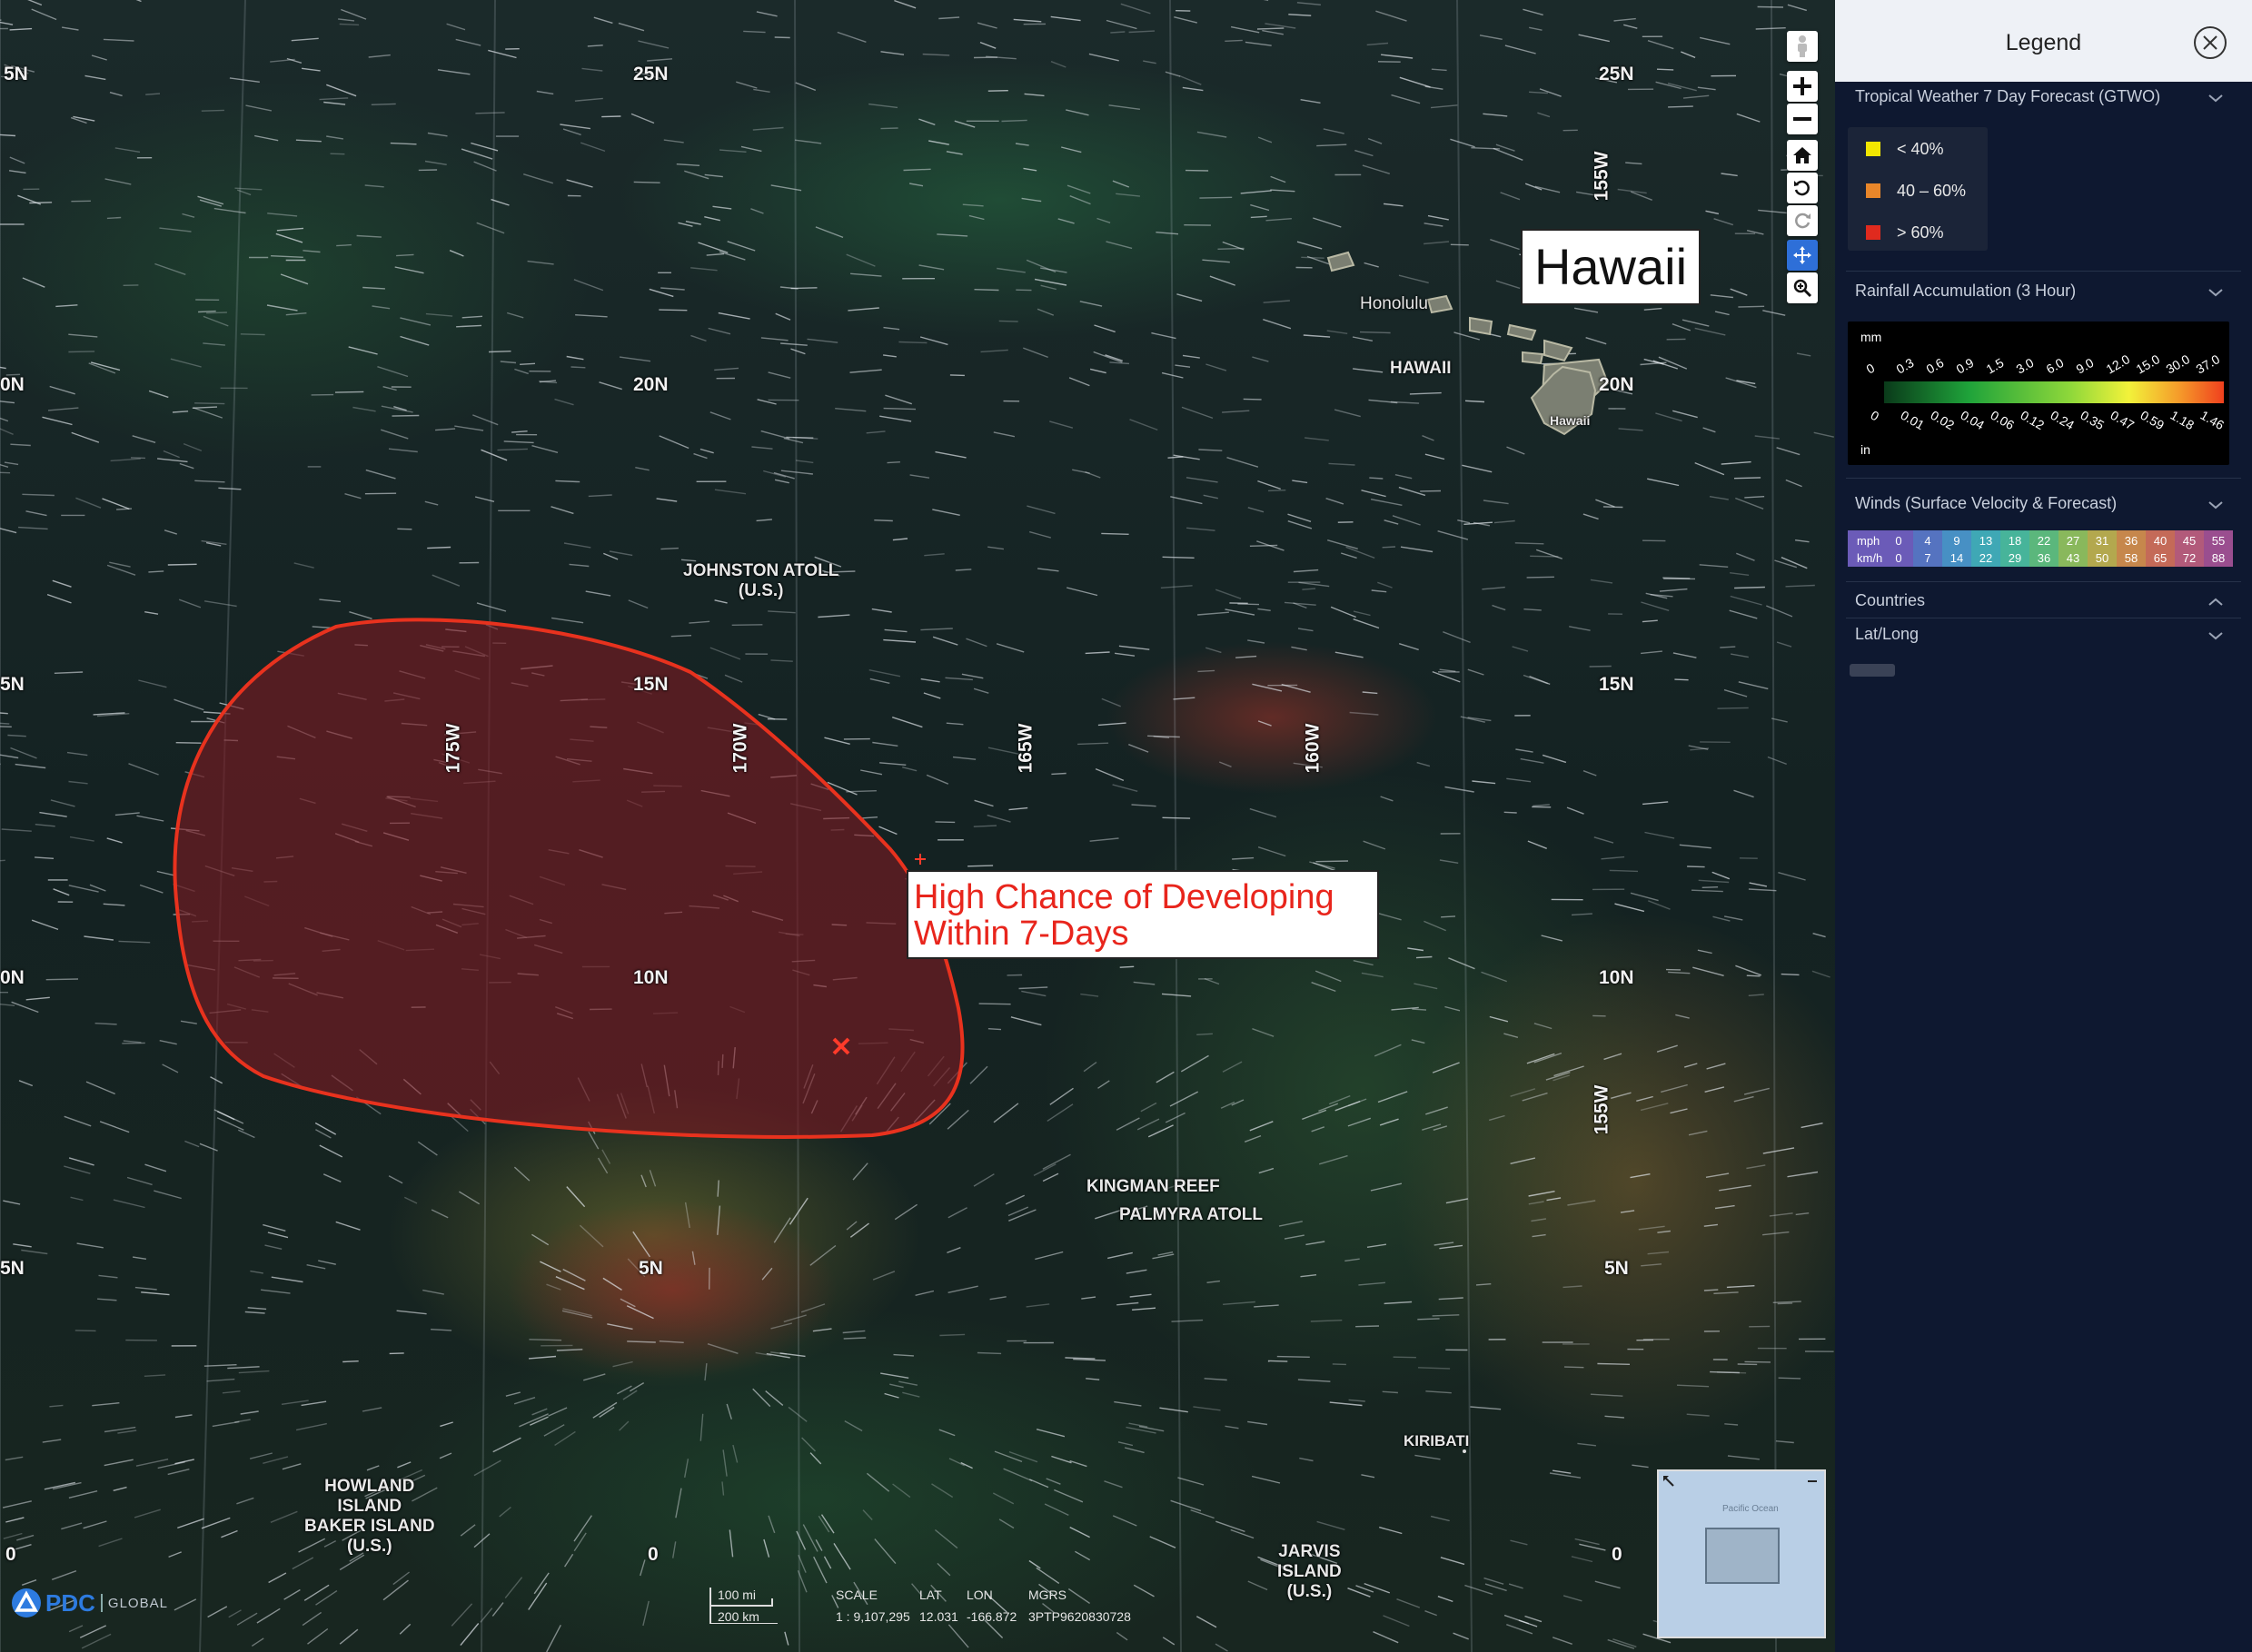 The image size is (2252, 1652). Describe the element at coordinates (1803, 46) in the screenshot. I see `street-view-button` at that location.